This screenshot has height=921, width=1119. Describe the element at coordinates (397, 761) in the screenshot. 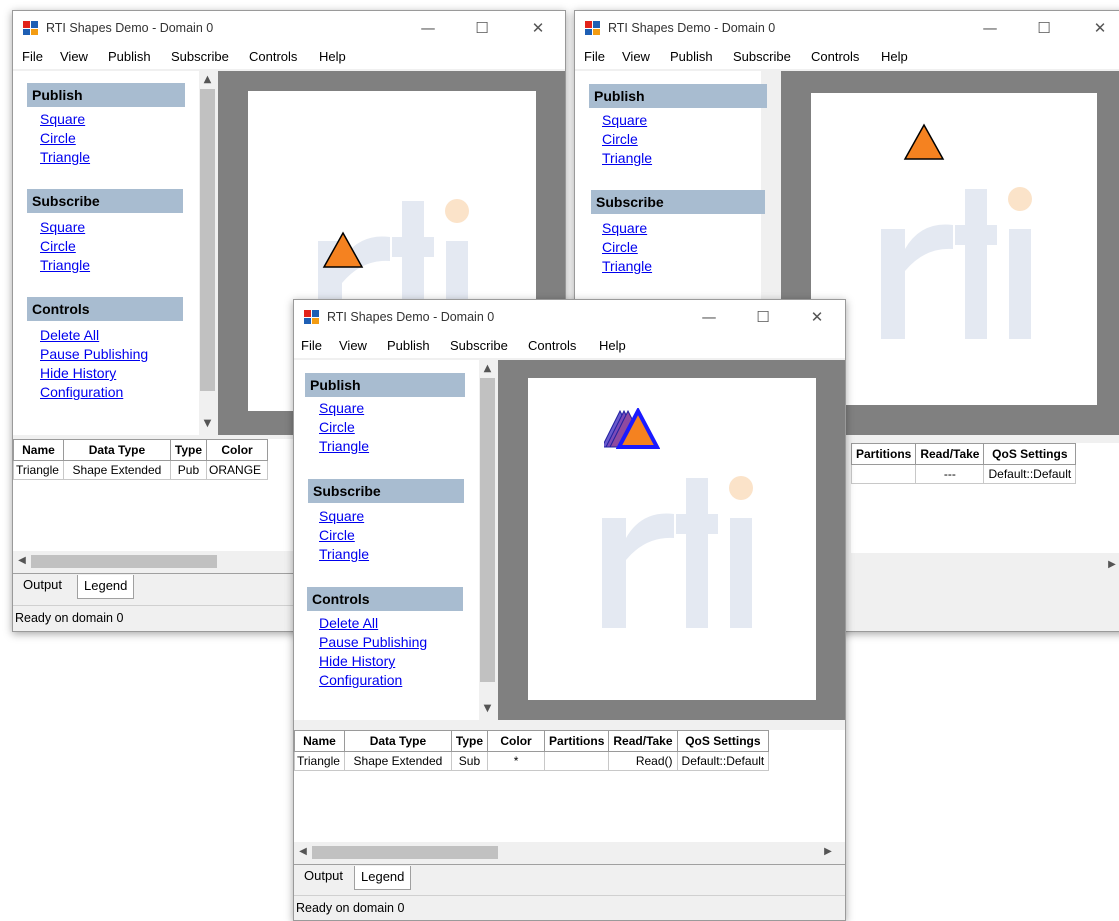

I see `cell-data-type: Shape Extended` at that location.